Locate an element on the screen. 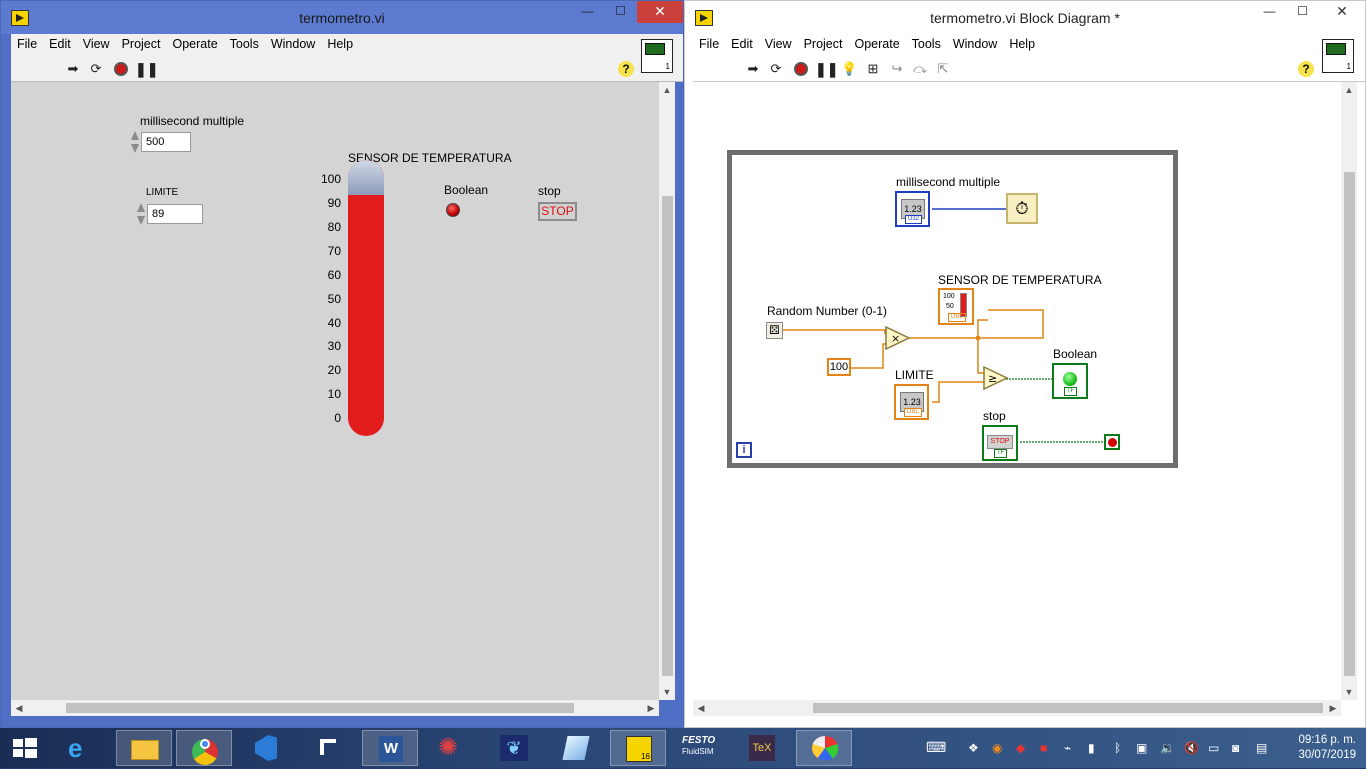 The width and height of the screenshot is (1366, 769). retain-wire-values-icon: ⊞ is located at coordinates (873, 69).